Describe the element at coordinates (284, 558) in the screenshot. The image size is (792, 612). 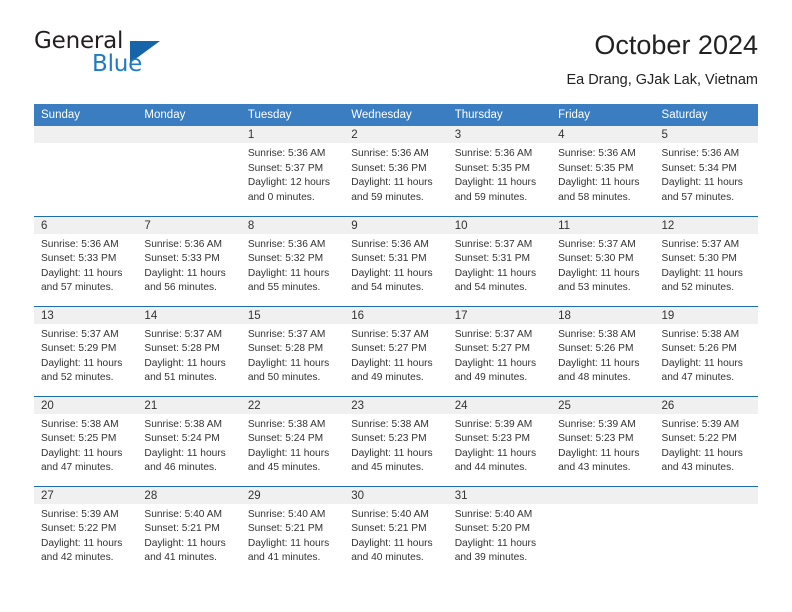
I see `day-detail-line: and 41 minutes.` at that location.